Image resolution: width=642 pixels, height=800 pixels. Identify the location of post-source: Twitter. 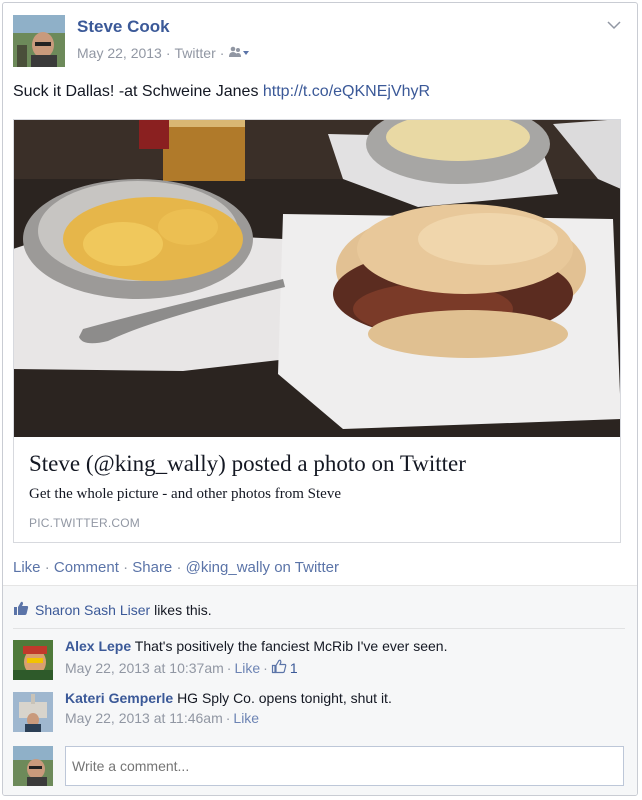
(195, 53).